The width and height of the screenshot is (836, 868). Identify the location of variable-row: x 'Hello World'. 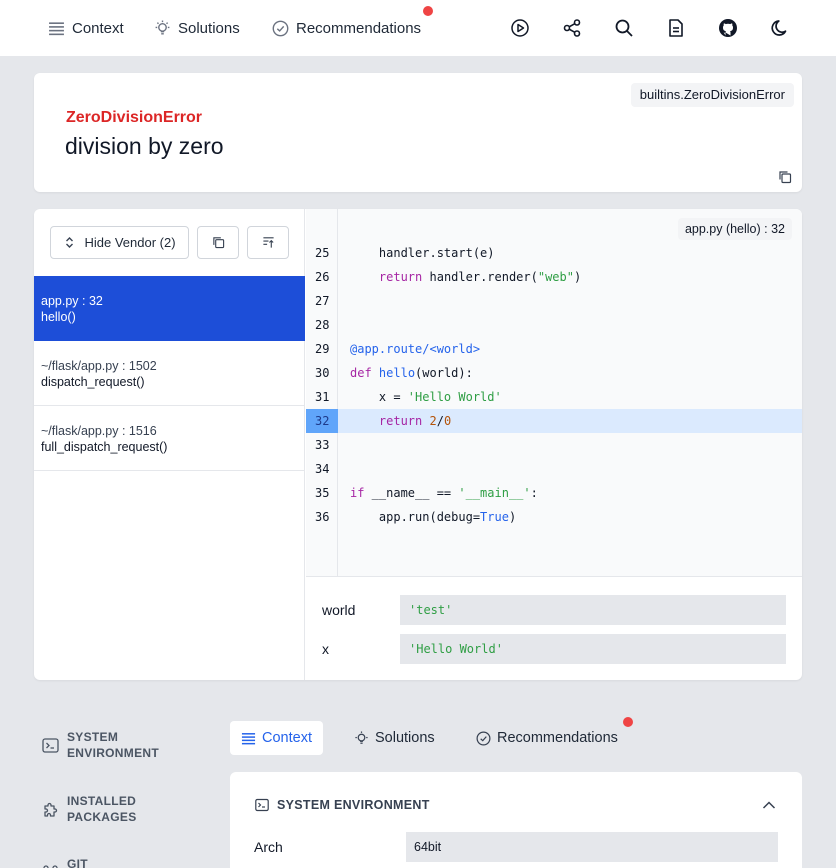
(554, 649).